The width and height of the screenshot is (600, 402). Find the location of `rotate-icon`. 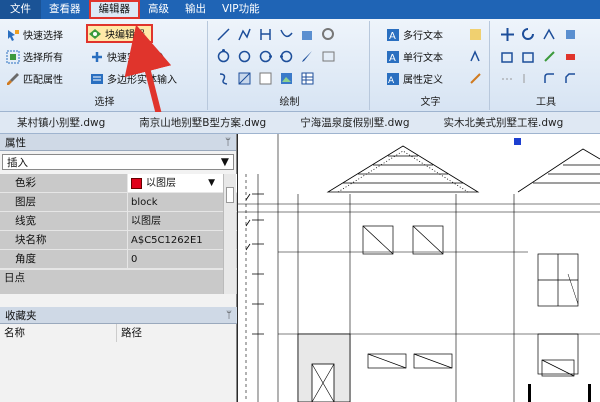

rotate-icon is located at coordinates (528, 34).